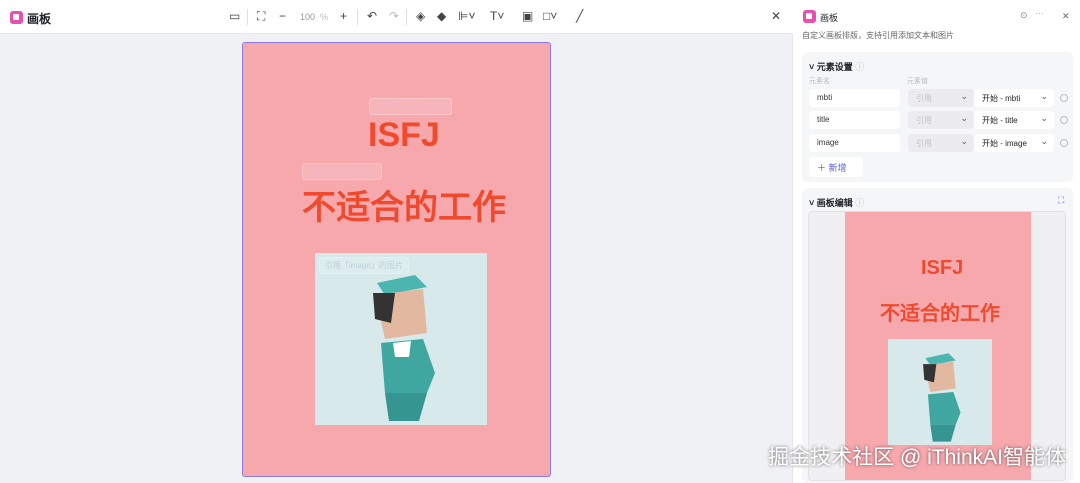 The width and height of the screenshot is (1080, 483). I want to click on preview-nurse-illustration, so click(942, 397).